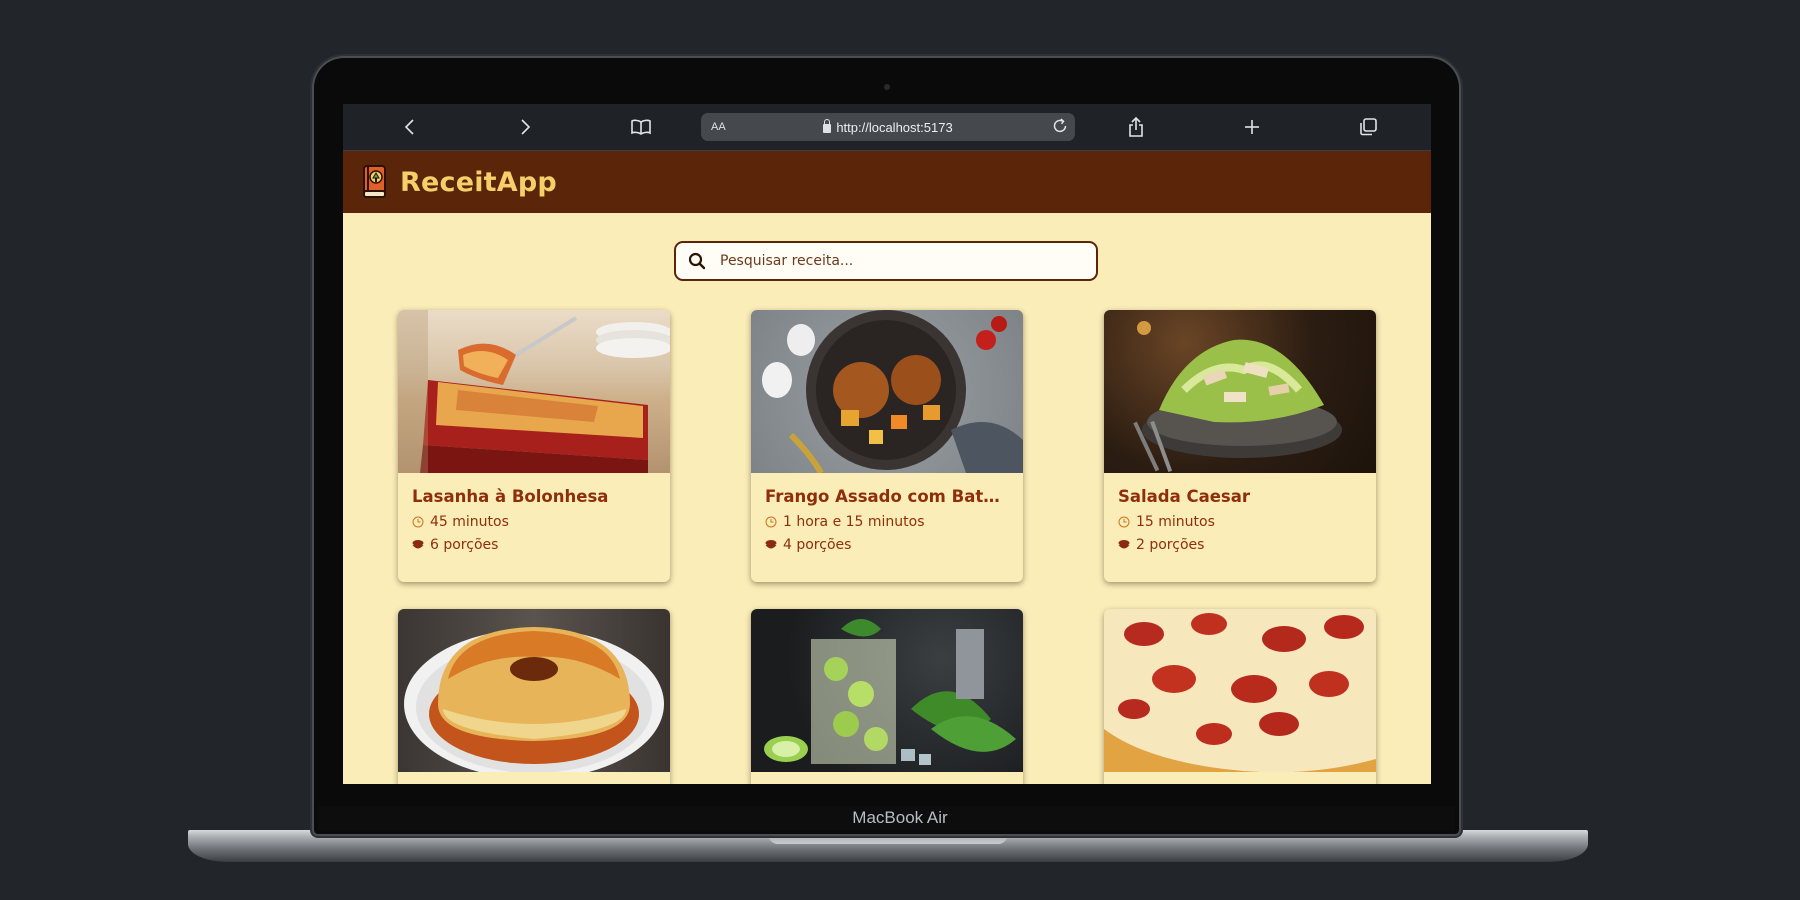 This screenshot has height=900, width=1800. Describe the element at coordinates (1240, 544) in the screenshot. I see `recipe-servings: 2 porções` at that location.